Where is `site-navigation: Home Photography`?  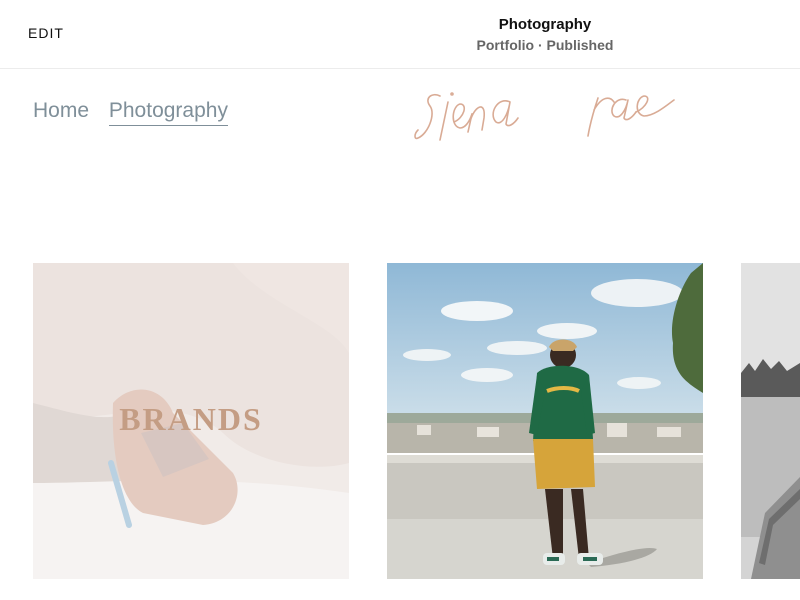
site-navigation: Home Photography is located at coordinates (137, 112).